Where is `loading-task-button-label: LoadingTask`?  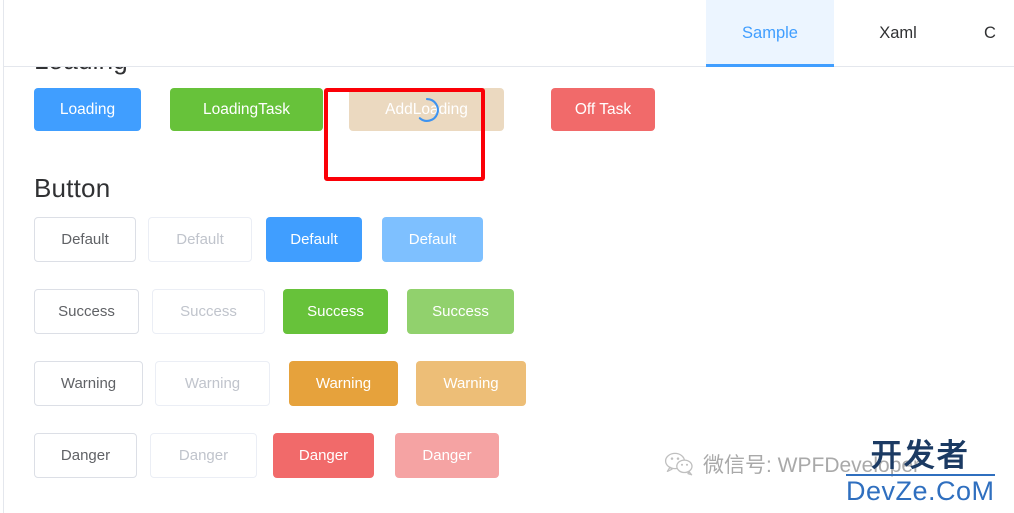 loading-task-button-label: LoadingTask is located at coordinates (246, 109).